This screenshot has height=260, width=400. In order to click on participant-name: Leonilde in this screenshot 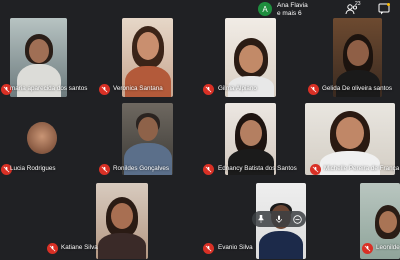, I will do `click(388, 247)`.